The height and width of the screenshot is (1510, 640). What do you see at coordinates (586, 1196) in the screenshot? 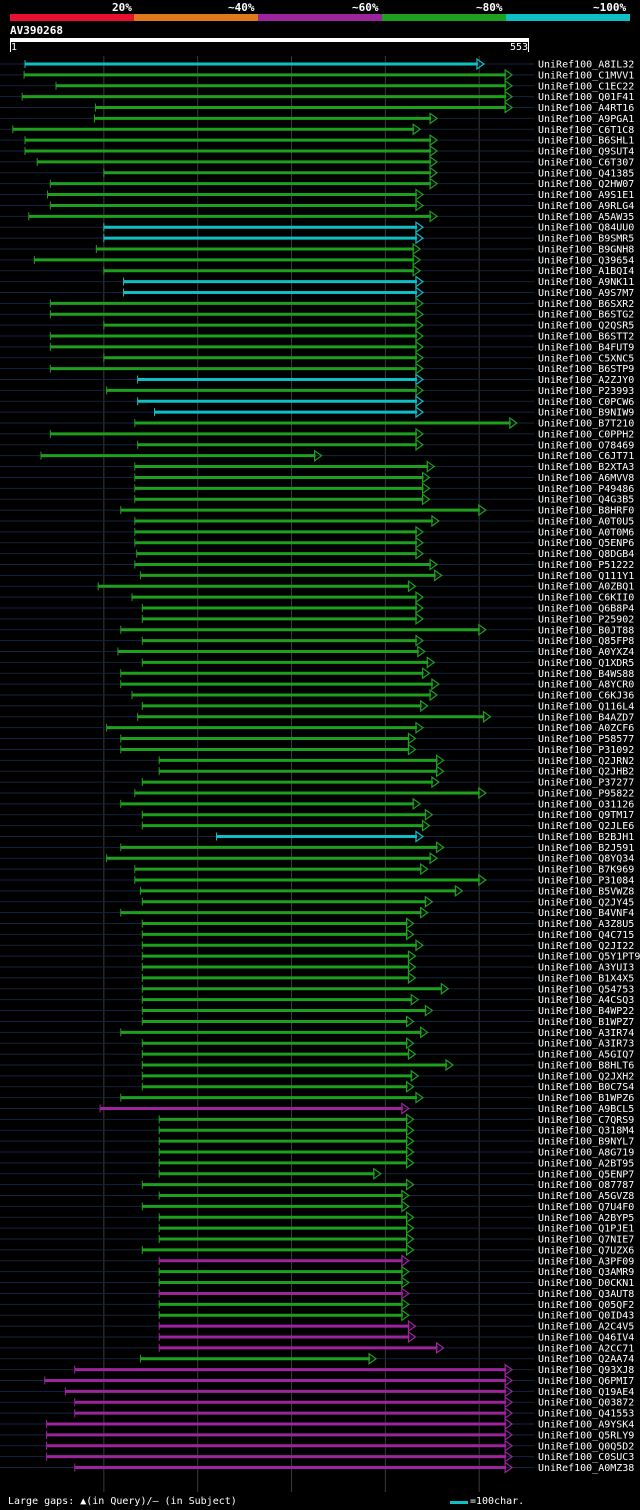
I see `hit-label: UniRef100_A5GVZ8` at bounding box center [586, 1196].